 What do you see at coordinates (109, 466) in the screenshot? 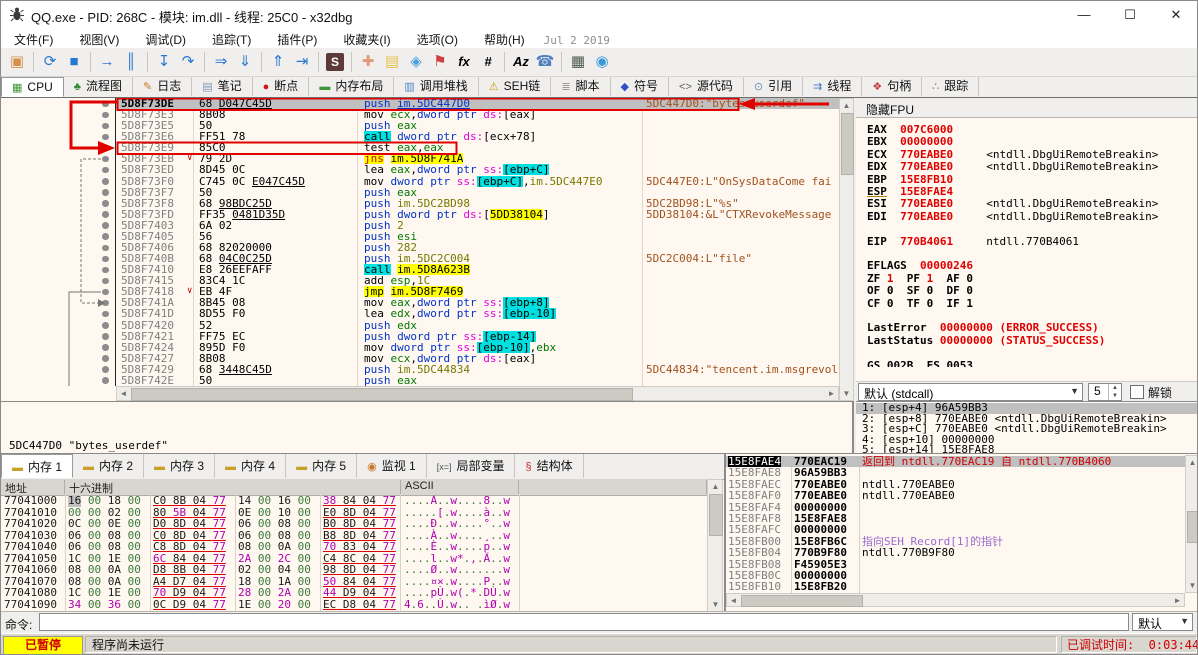
I see `dump-tab-内存 2: ▬ 内存 2` at bounding box center [109, 466].